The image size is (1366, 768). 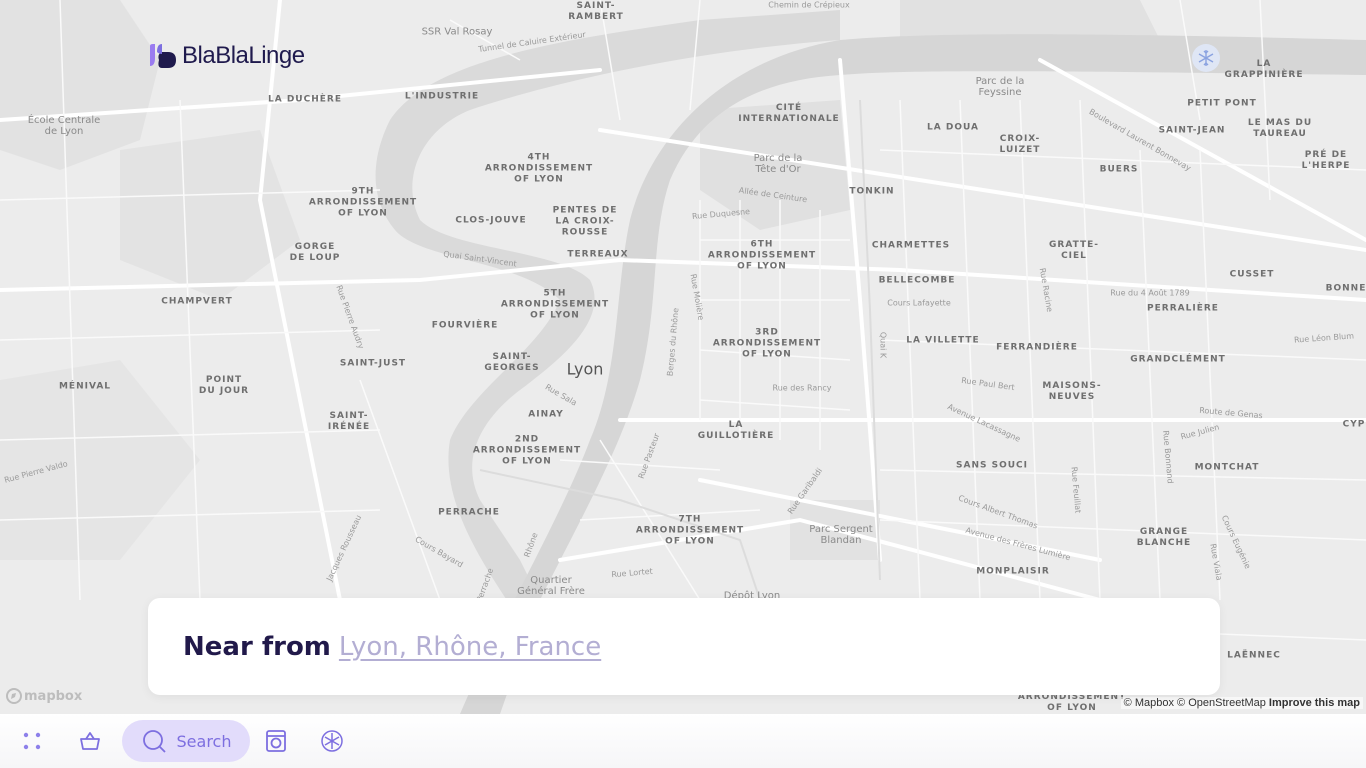 I want to click on district-label: SAINT- RAMBERT, so click(x=596, y=11).